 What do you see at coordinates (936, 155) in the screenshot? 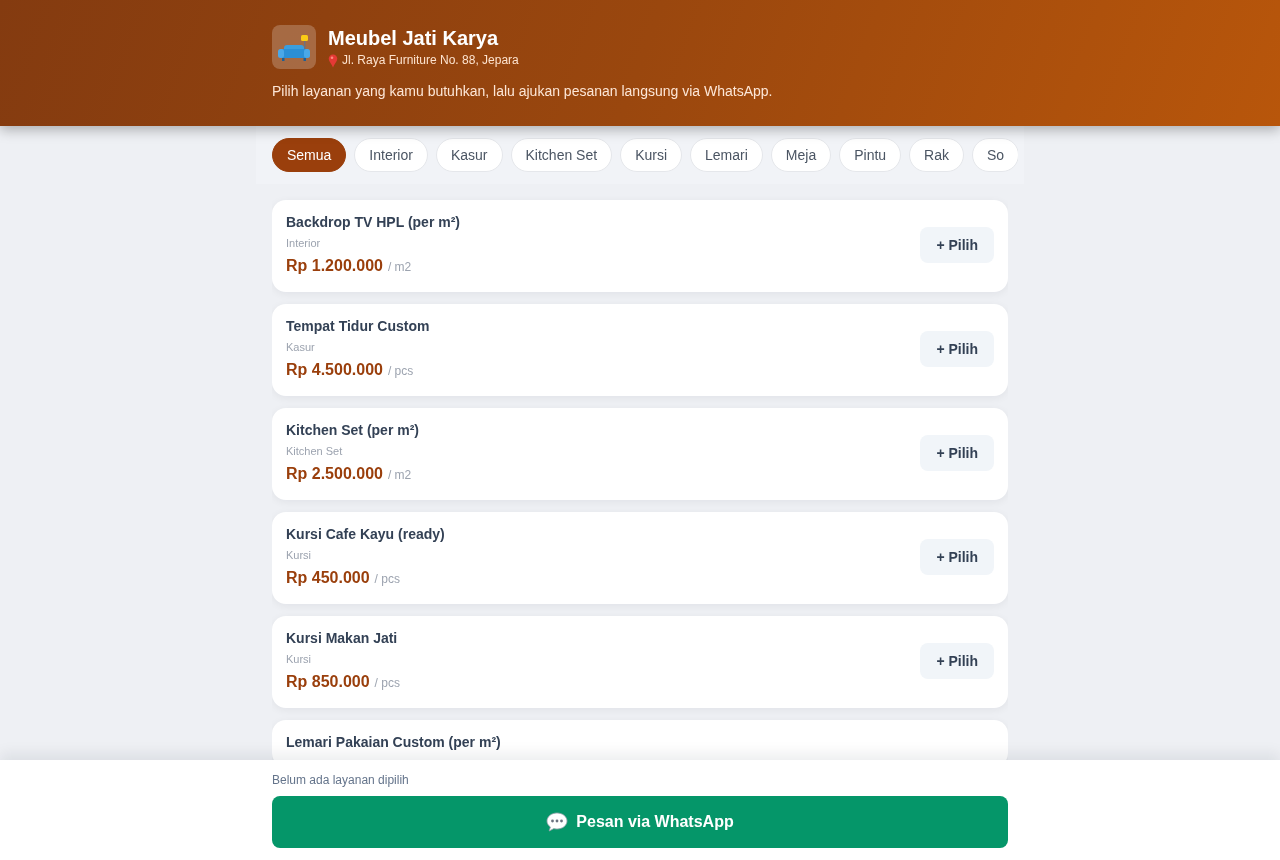
I see `category-chip: Rak` at bounding box center [936, 155].